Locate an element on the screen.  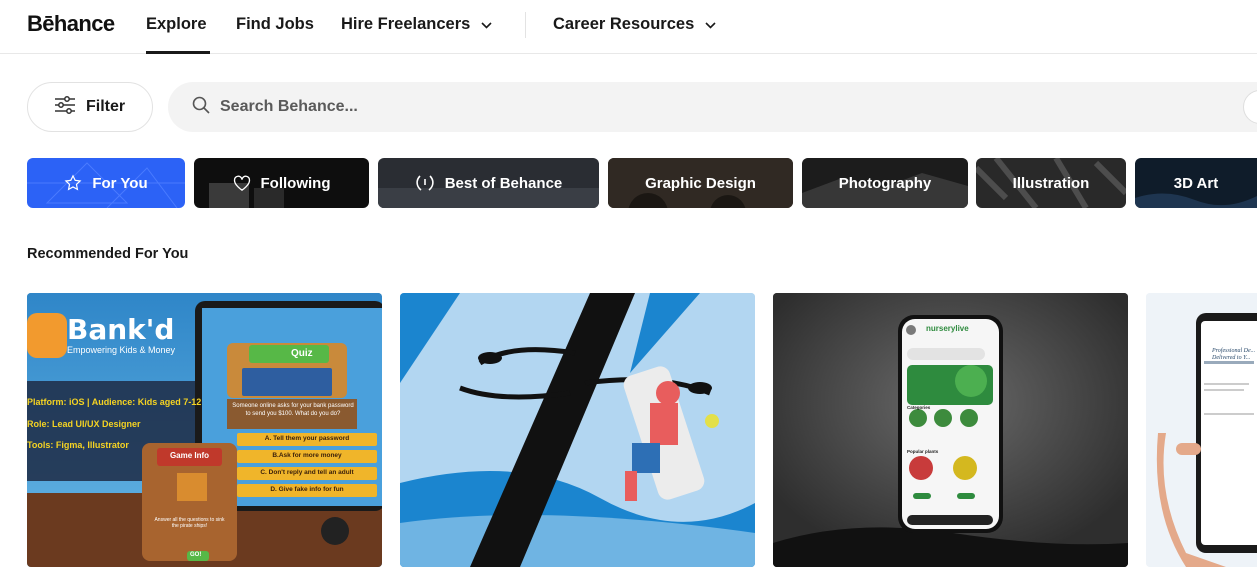
tablet-artwork is located at coordinates (1201, 430).